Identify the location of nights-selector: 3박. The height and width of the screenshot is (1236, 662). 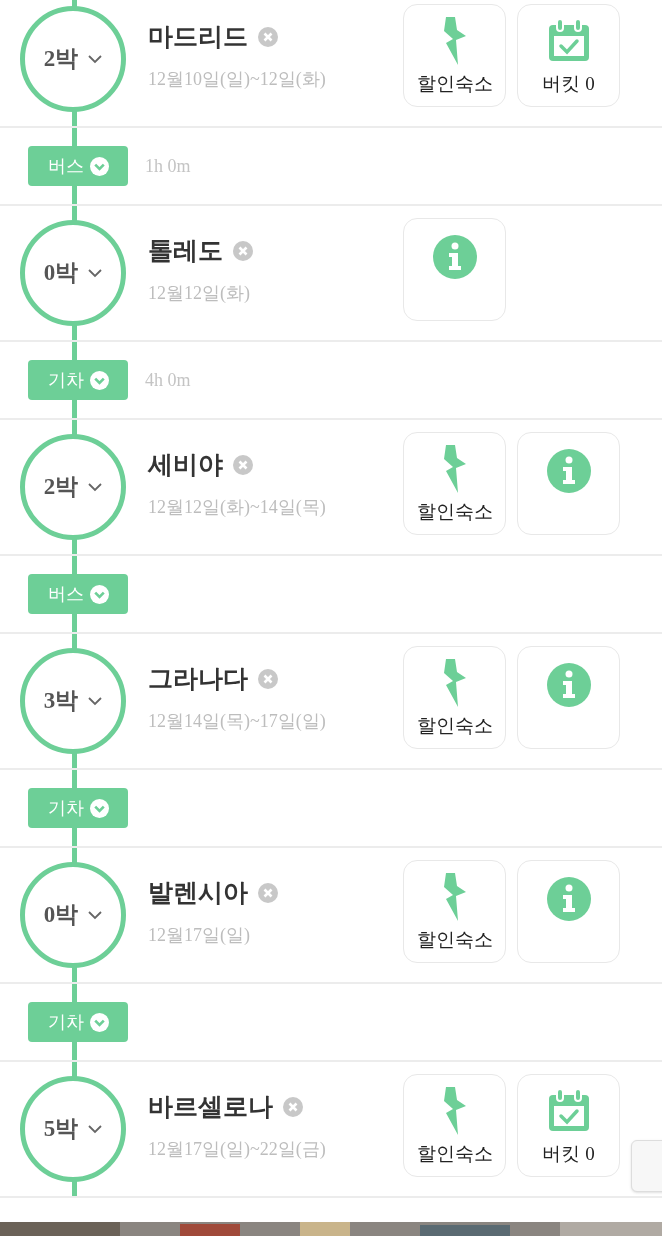
(73, 701).